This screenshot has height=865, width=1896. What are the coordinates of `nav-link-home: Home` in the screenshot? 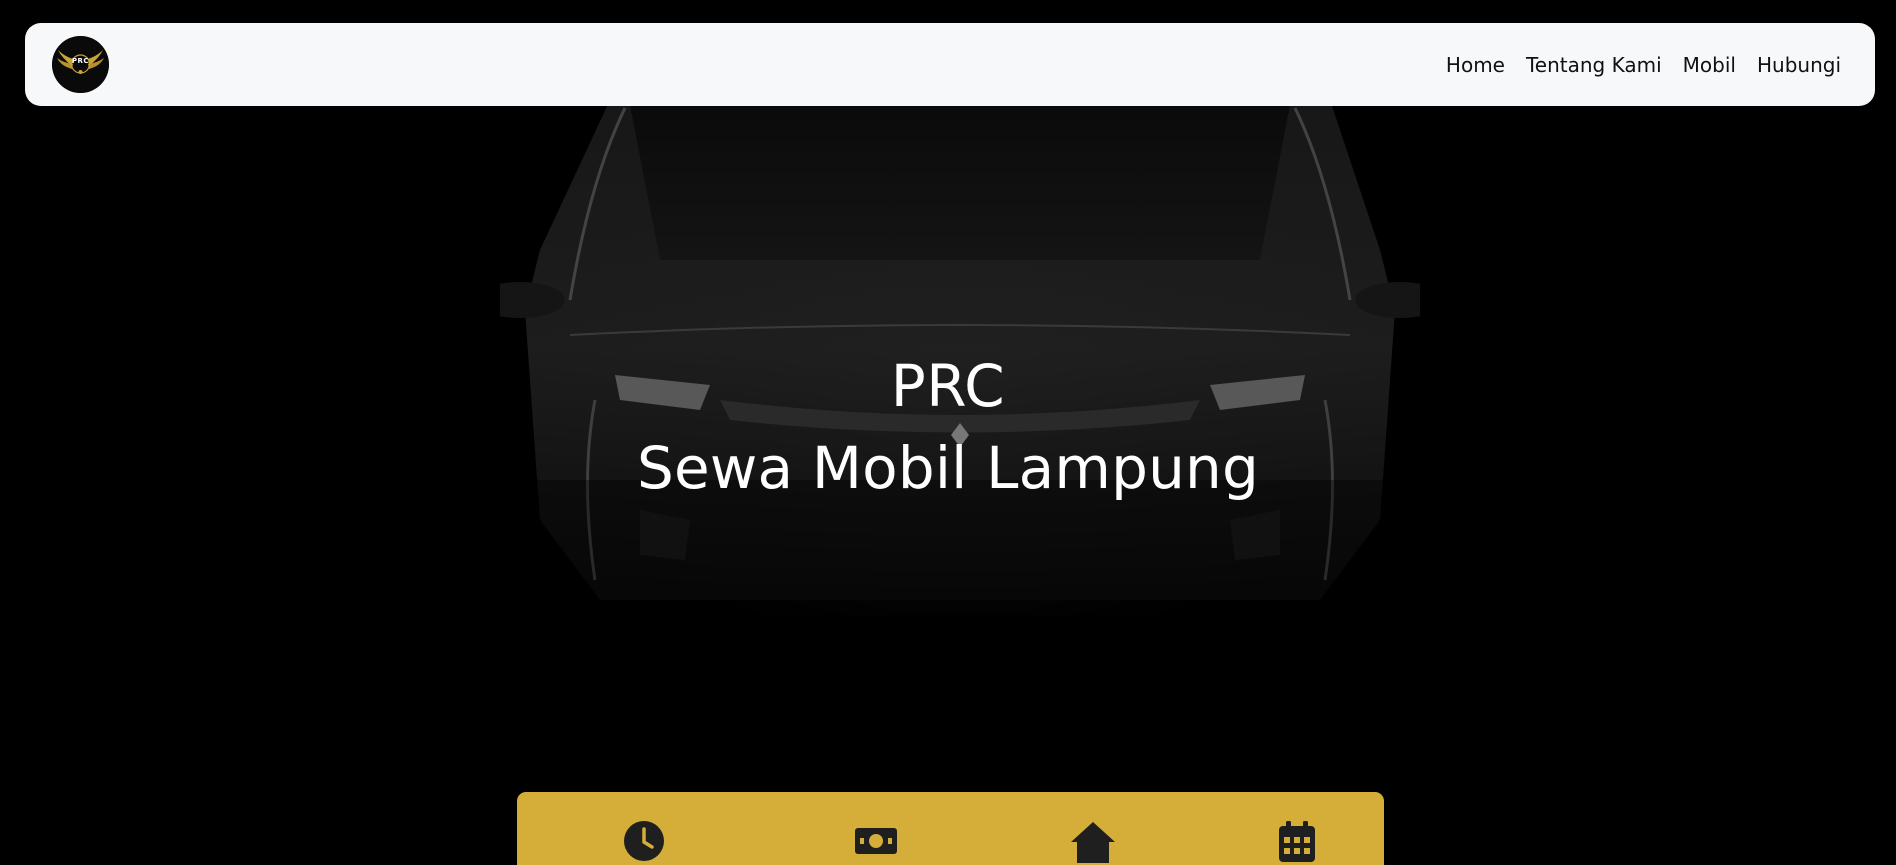 It's located at (1475, 65).